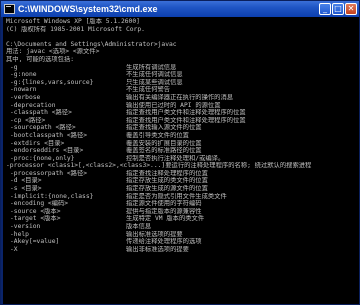  I want to click on option-row: -bootclasspath <路径> 覆盖引导类文件的位置, so click(181, 136).